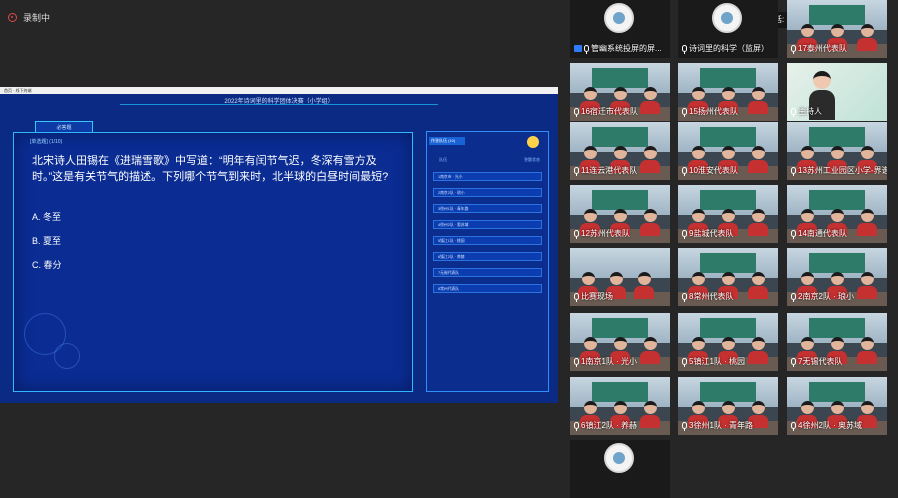 This screenshot has height=498, width=898. I want to click on question-type-tag: [单选题] (1/10), so click(46, 142).